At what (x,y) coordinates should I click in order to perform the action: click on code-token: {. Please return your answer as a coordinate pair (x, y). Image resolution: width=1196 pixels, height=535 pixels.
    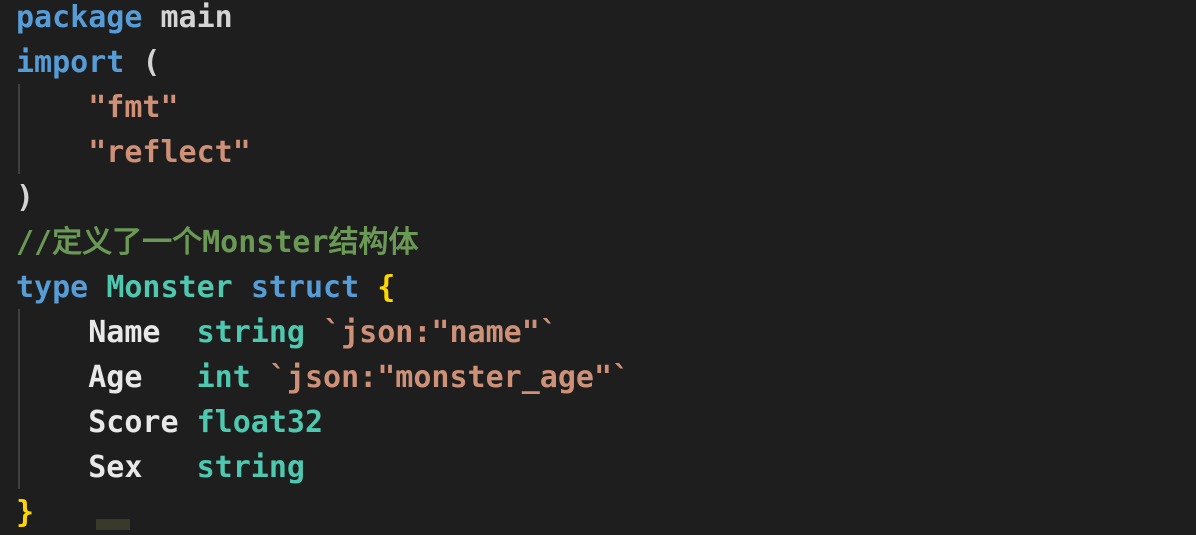
    Looking at the image, I should click on (386, 287).